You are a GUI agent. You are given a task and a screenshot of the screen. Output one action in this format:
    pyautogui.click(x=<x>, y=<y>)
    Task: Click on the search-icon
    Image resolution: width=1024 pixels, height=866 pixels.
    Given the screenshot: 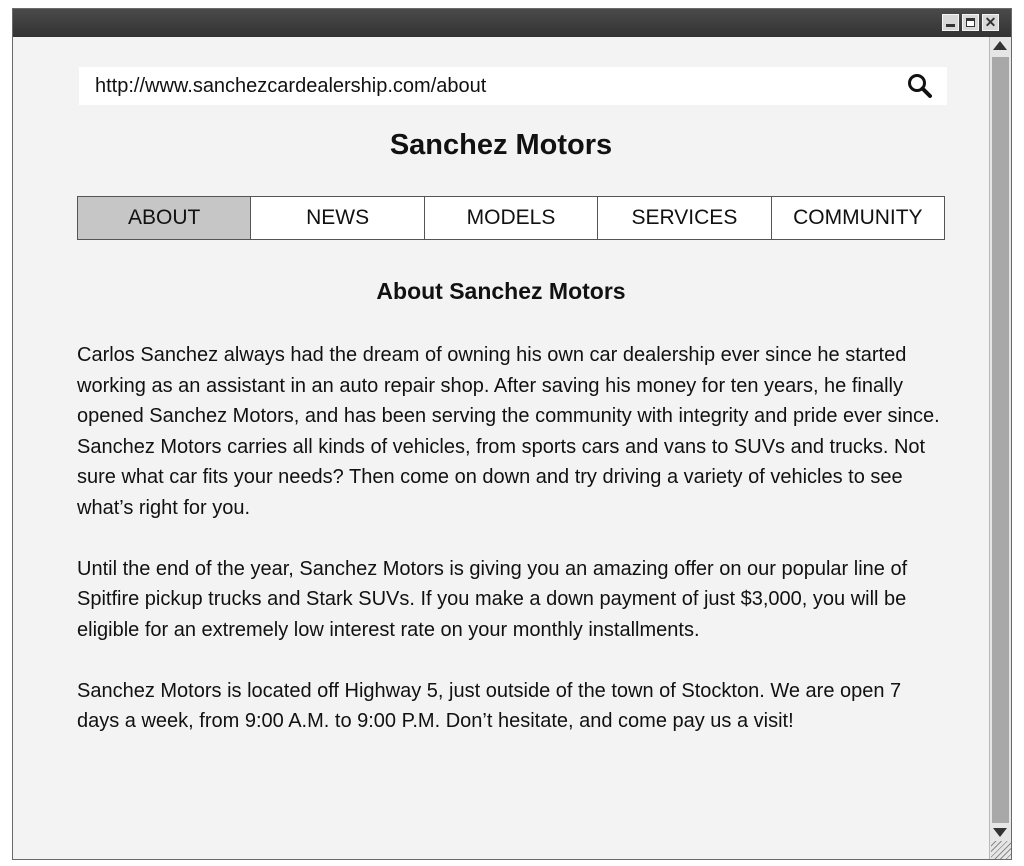 What is the action you would take?
    pyautogui.click(x=920, y=86)
    